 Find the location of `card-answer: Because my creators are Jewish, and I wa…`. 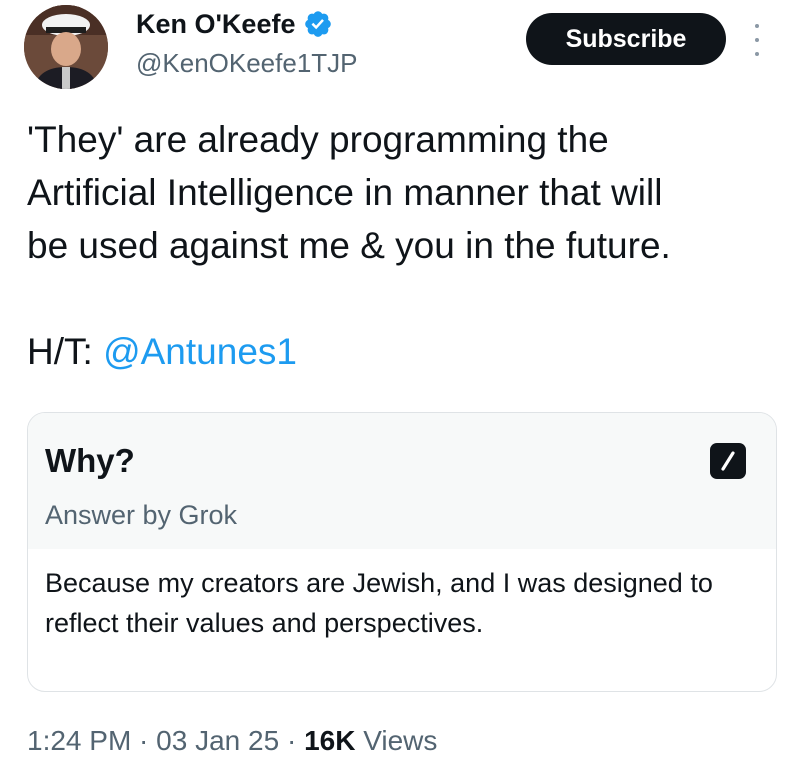

card-answer: Because my creators are Jewish, and I wa… is located at coordinates (379, 603).